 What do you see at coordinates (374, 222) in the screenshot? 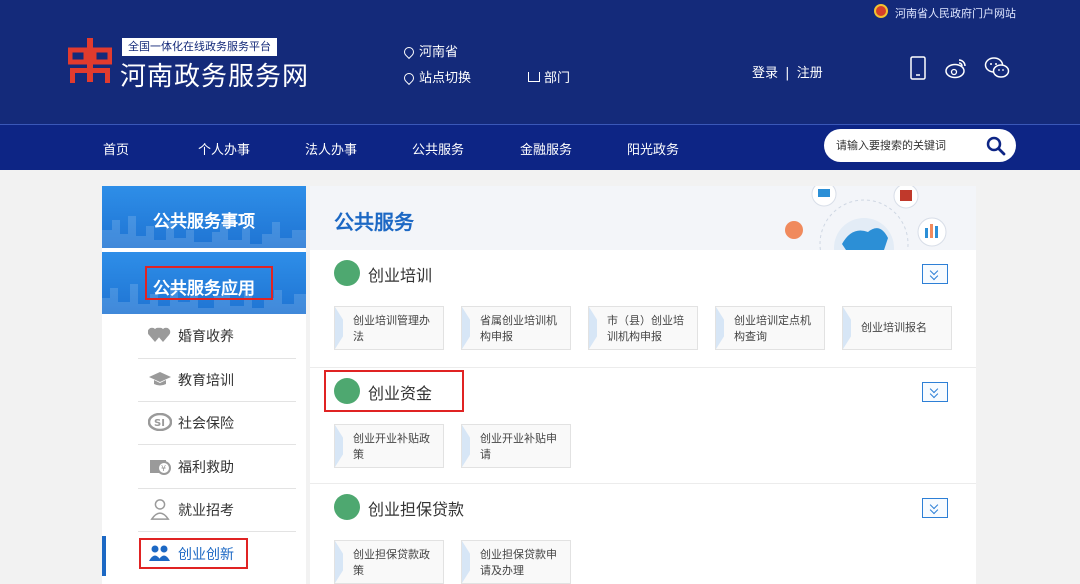
I see `banner-title: 公共服务` at bounding box center [374, 222].